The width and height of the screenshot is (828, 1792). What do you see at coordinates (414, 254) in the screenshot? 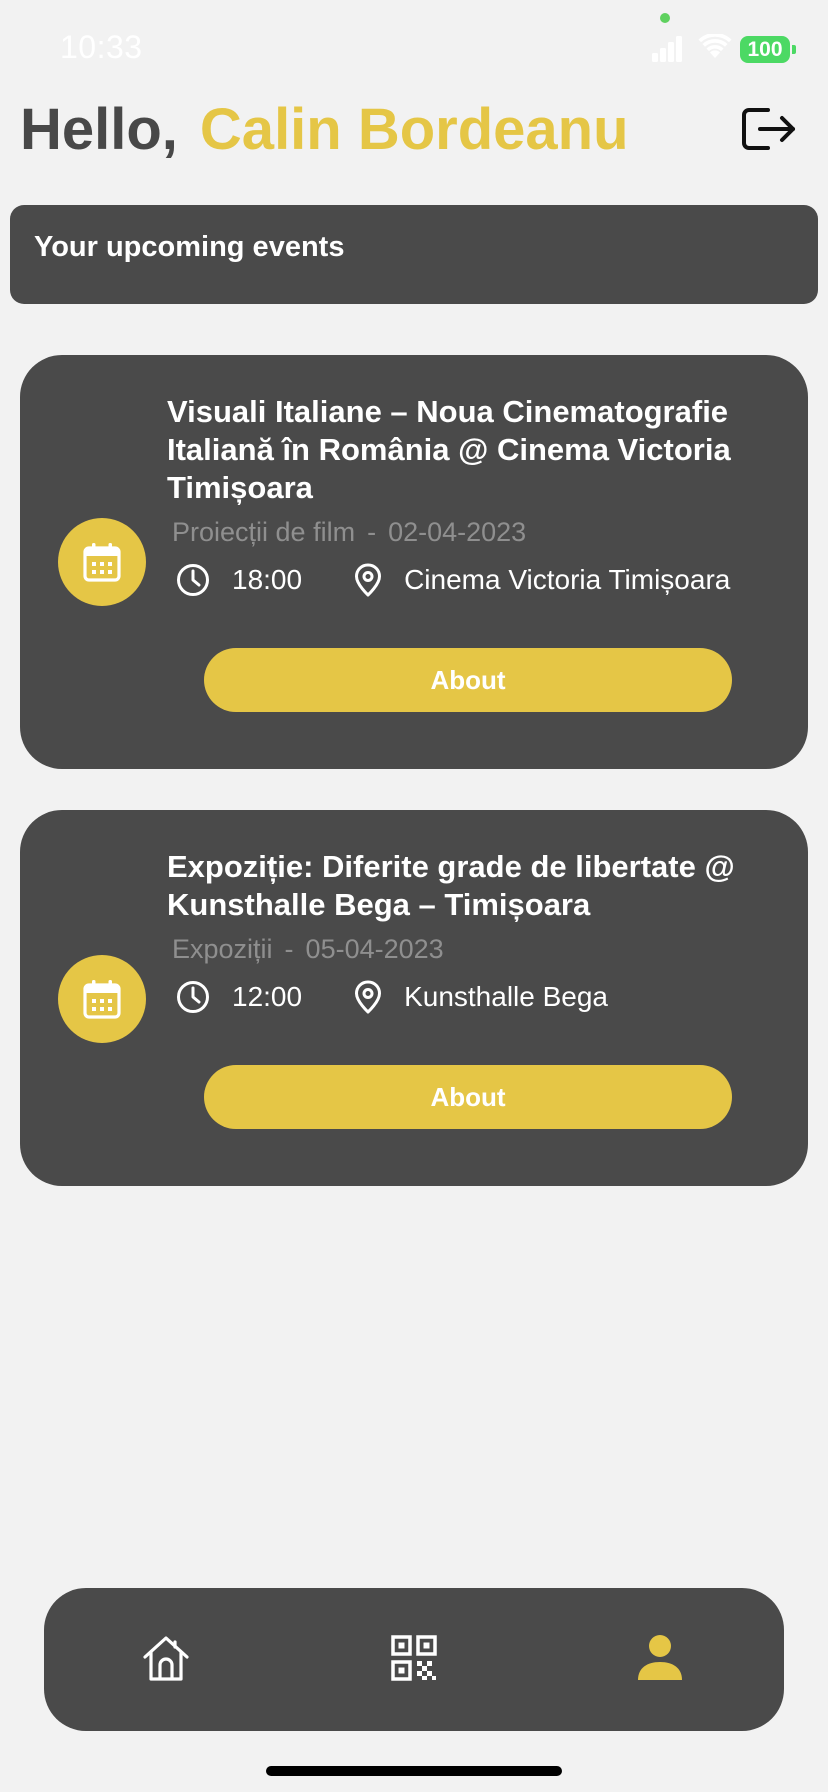
I see `upcoming-events-banner: Your upcoming events` at bounding box center [414, 254].